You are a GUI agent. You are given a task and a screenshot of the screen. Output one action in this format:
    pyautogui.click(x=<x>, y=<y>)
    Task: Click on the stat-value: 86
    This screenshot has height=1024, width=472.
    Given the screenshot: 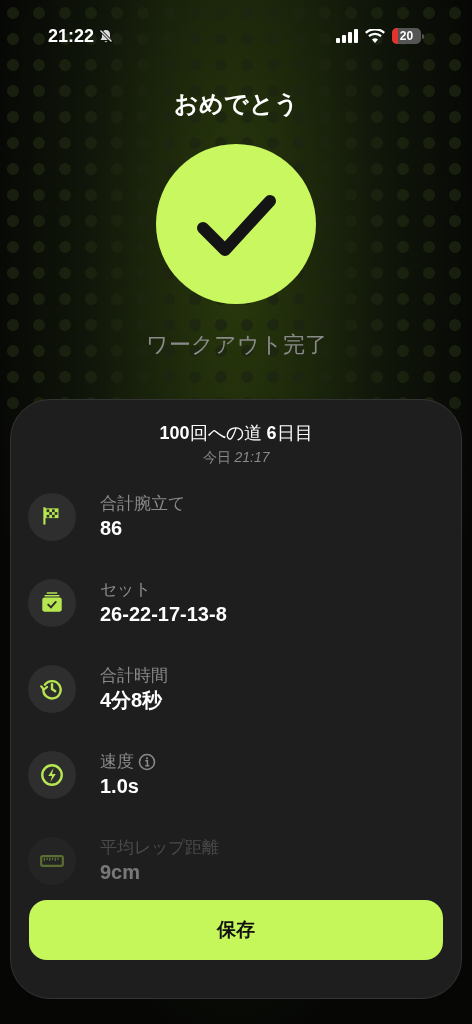 What is the action you would take?
    pyautogui.click(x=112, y=528)
    